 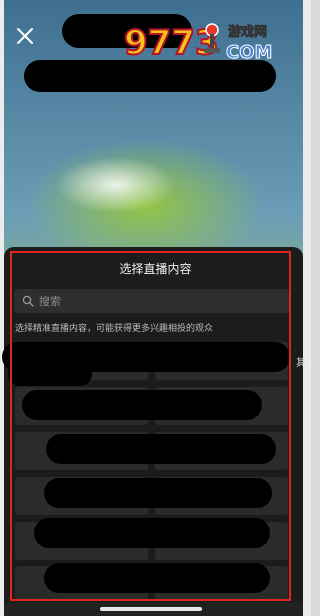 I want to click on side-tab-label: 其, so click(x=301, y=361).